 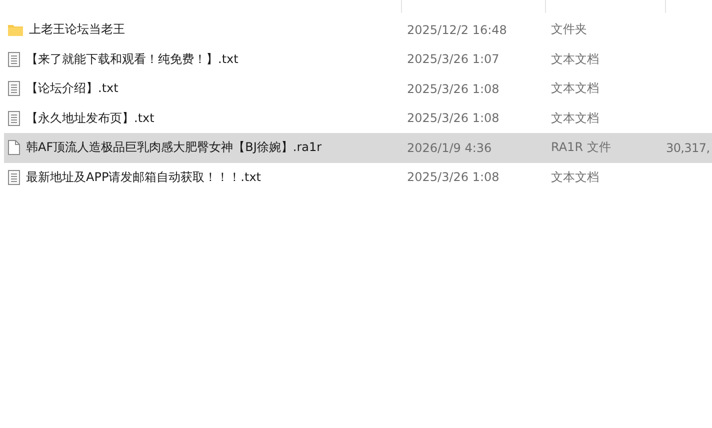 I want to click on folder-icon, so click(x=15, y=30).